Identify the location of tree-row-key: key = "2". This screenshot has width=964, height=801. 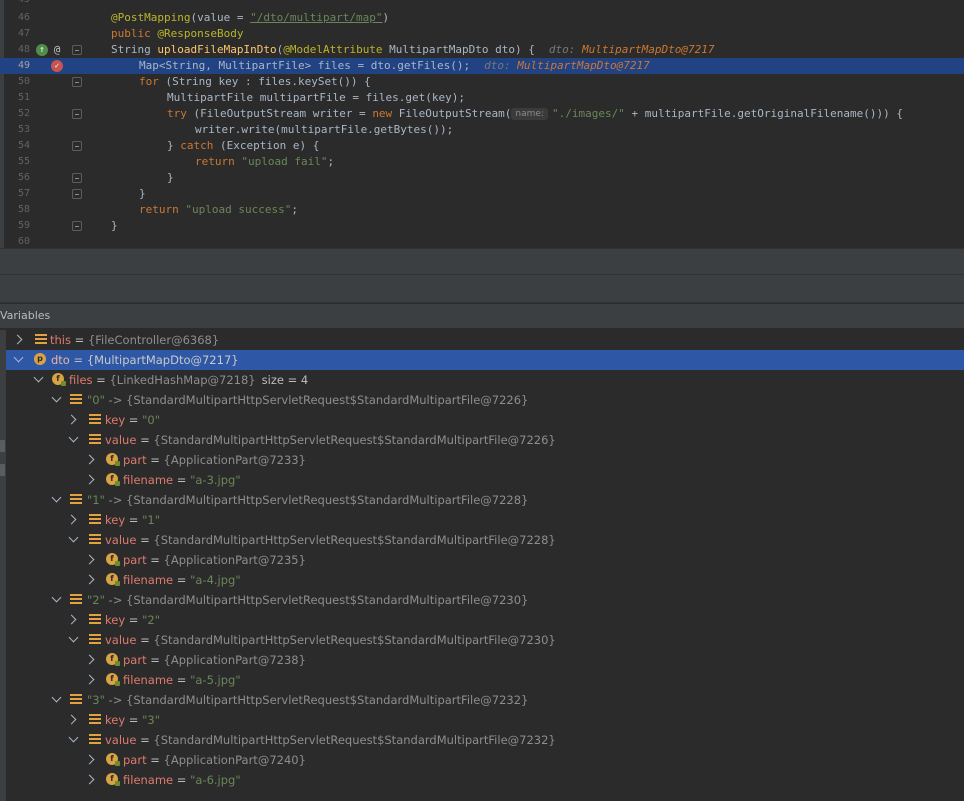
(482, 620).